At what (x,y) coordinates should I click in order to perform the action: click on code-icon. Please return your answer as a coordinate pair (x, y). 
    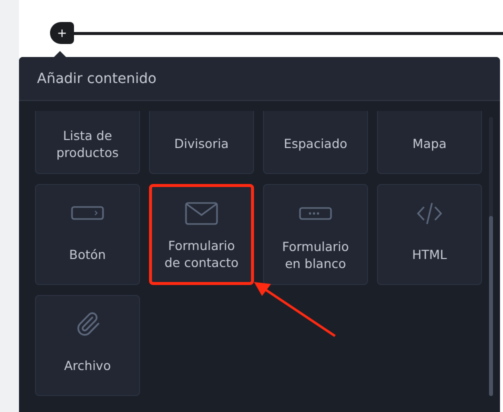
    Looking at the image, I should click on (429, 213).